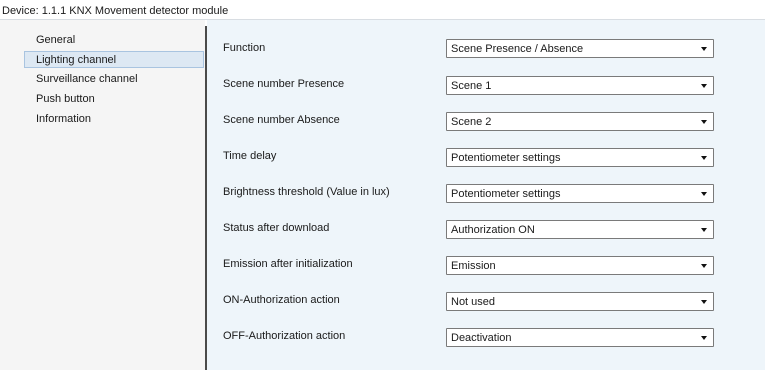 The height and width of the screenshot is (370, 765). What do you see at coordinates (580, 85) in the screenshot?
I see `scene-number-presence-select: Scene 1` at bounding box center [580, 85].